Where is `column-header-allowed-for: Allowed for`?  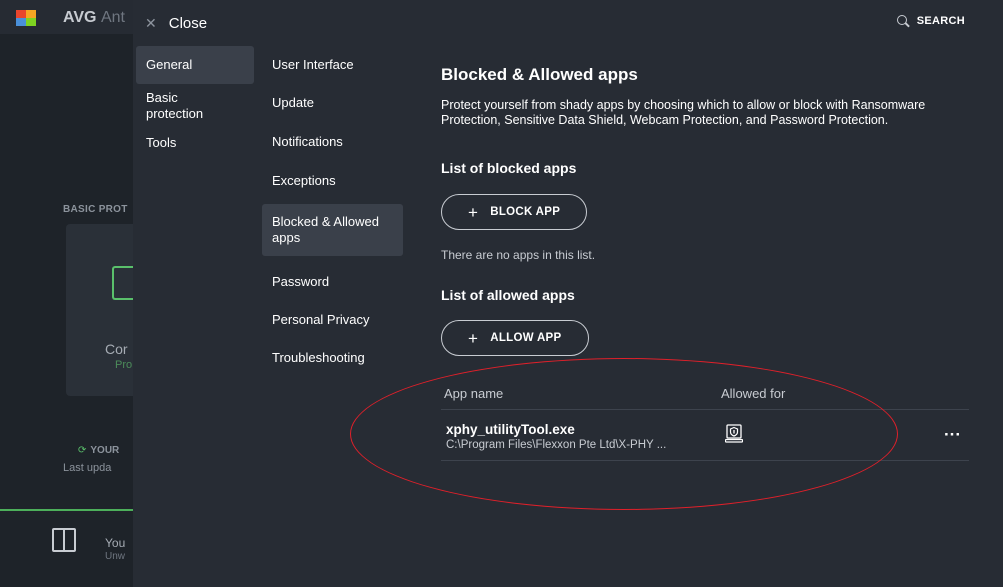
column-header-allowed-for: Allowed for is located at coordinates (753, 393).